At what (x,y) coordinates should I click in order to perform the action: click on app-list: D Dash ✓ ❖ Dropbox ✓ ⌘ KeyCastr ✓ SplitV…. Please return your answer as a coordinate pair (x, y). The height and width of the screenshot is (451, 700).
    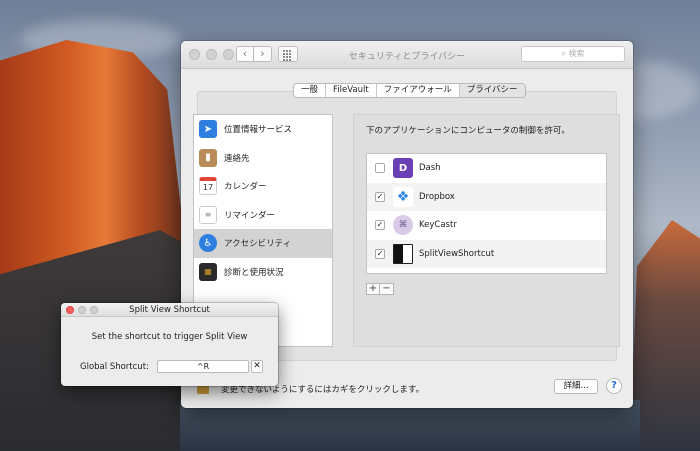
    Looking at the image, I should click on (486, 213).